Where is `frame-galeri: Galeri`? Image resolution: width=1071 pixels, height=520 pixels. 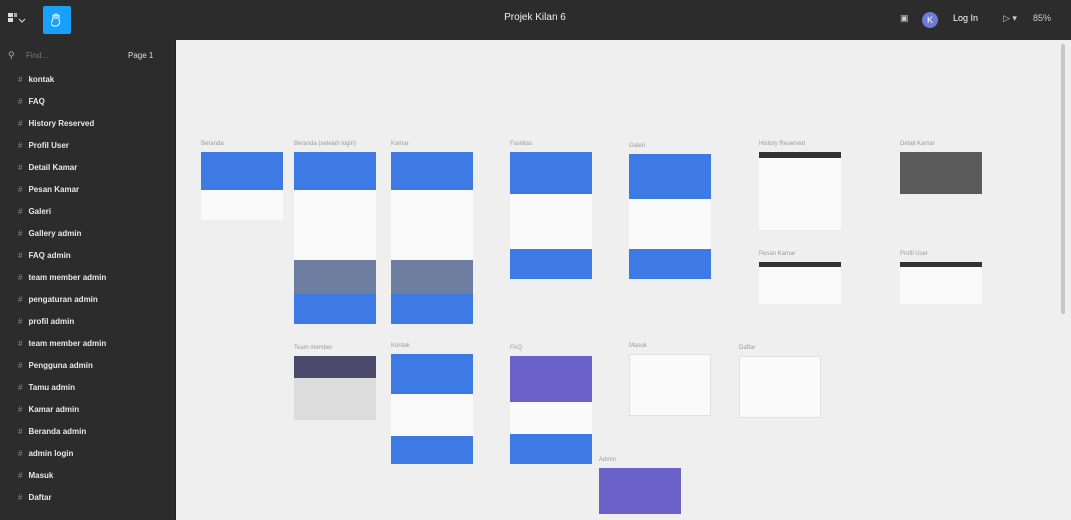 frame-galeri: Galeri is located at coordinates (670, 211).